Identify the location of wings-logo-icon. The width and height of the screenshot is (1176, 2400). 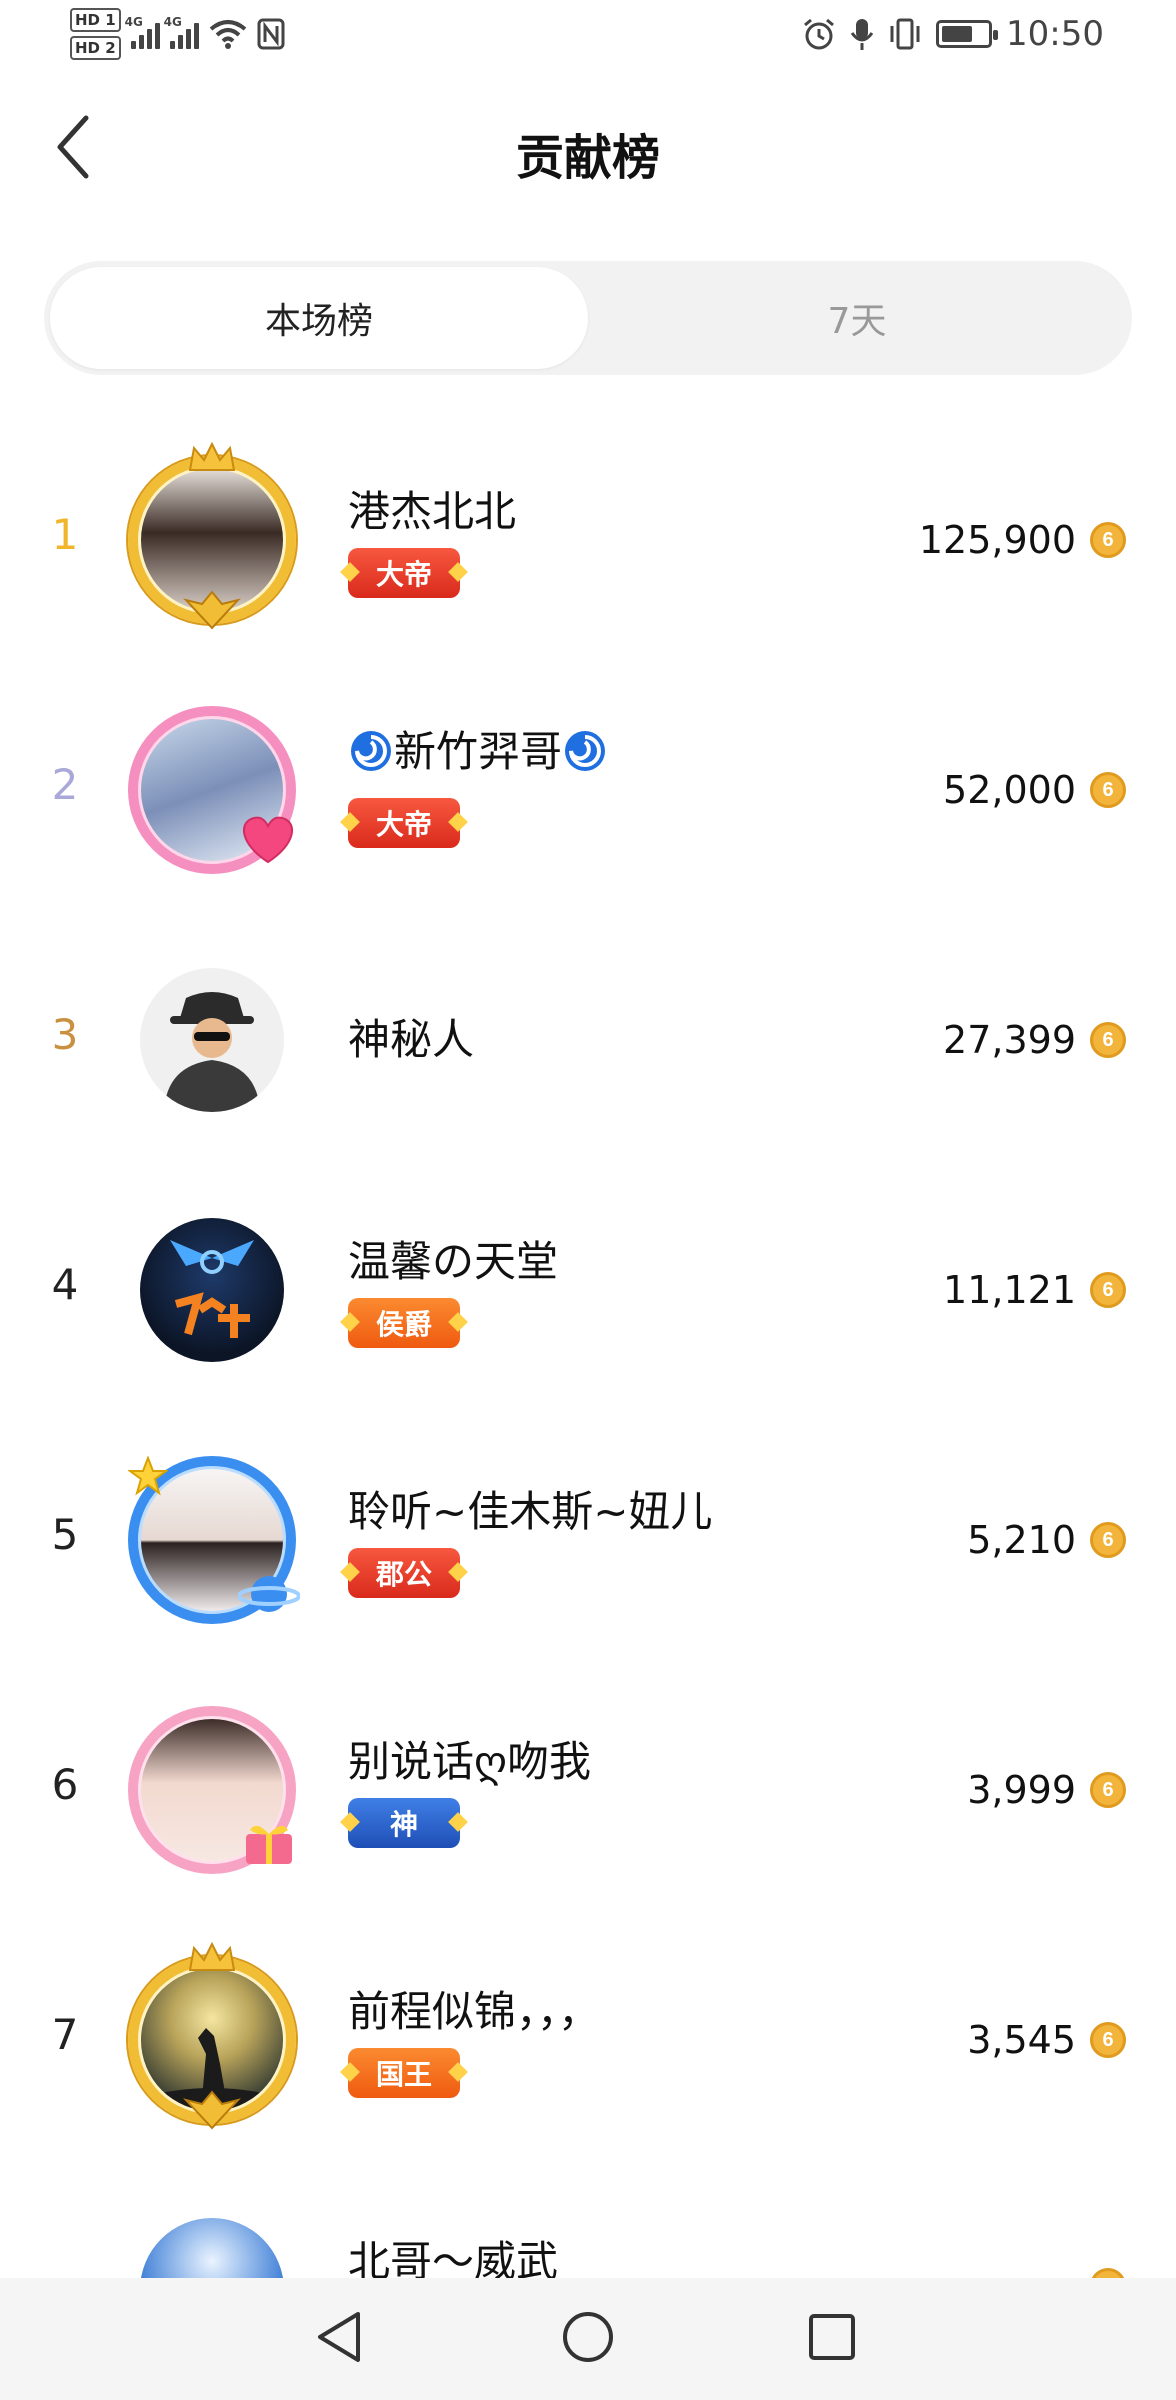
(212, 1289).